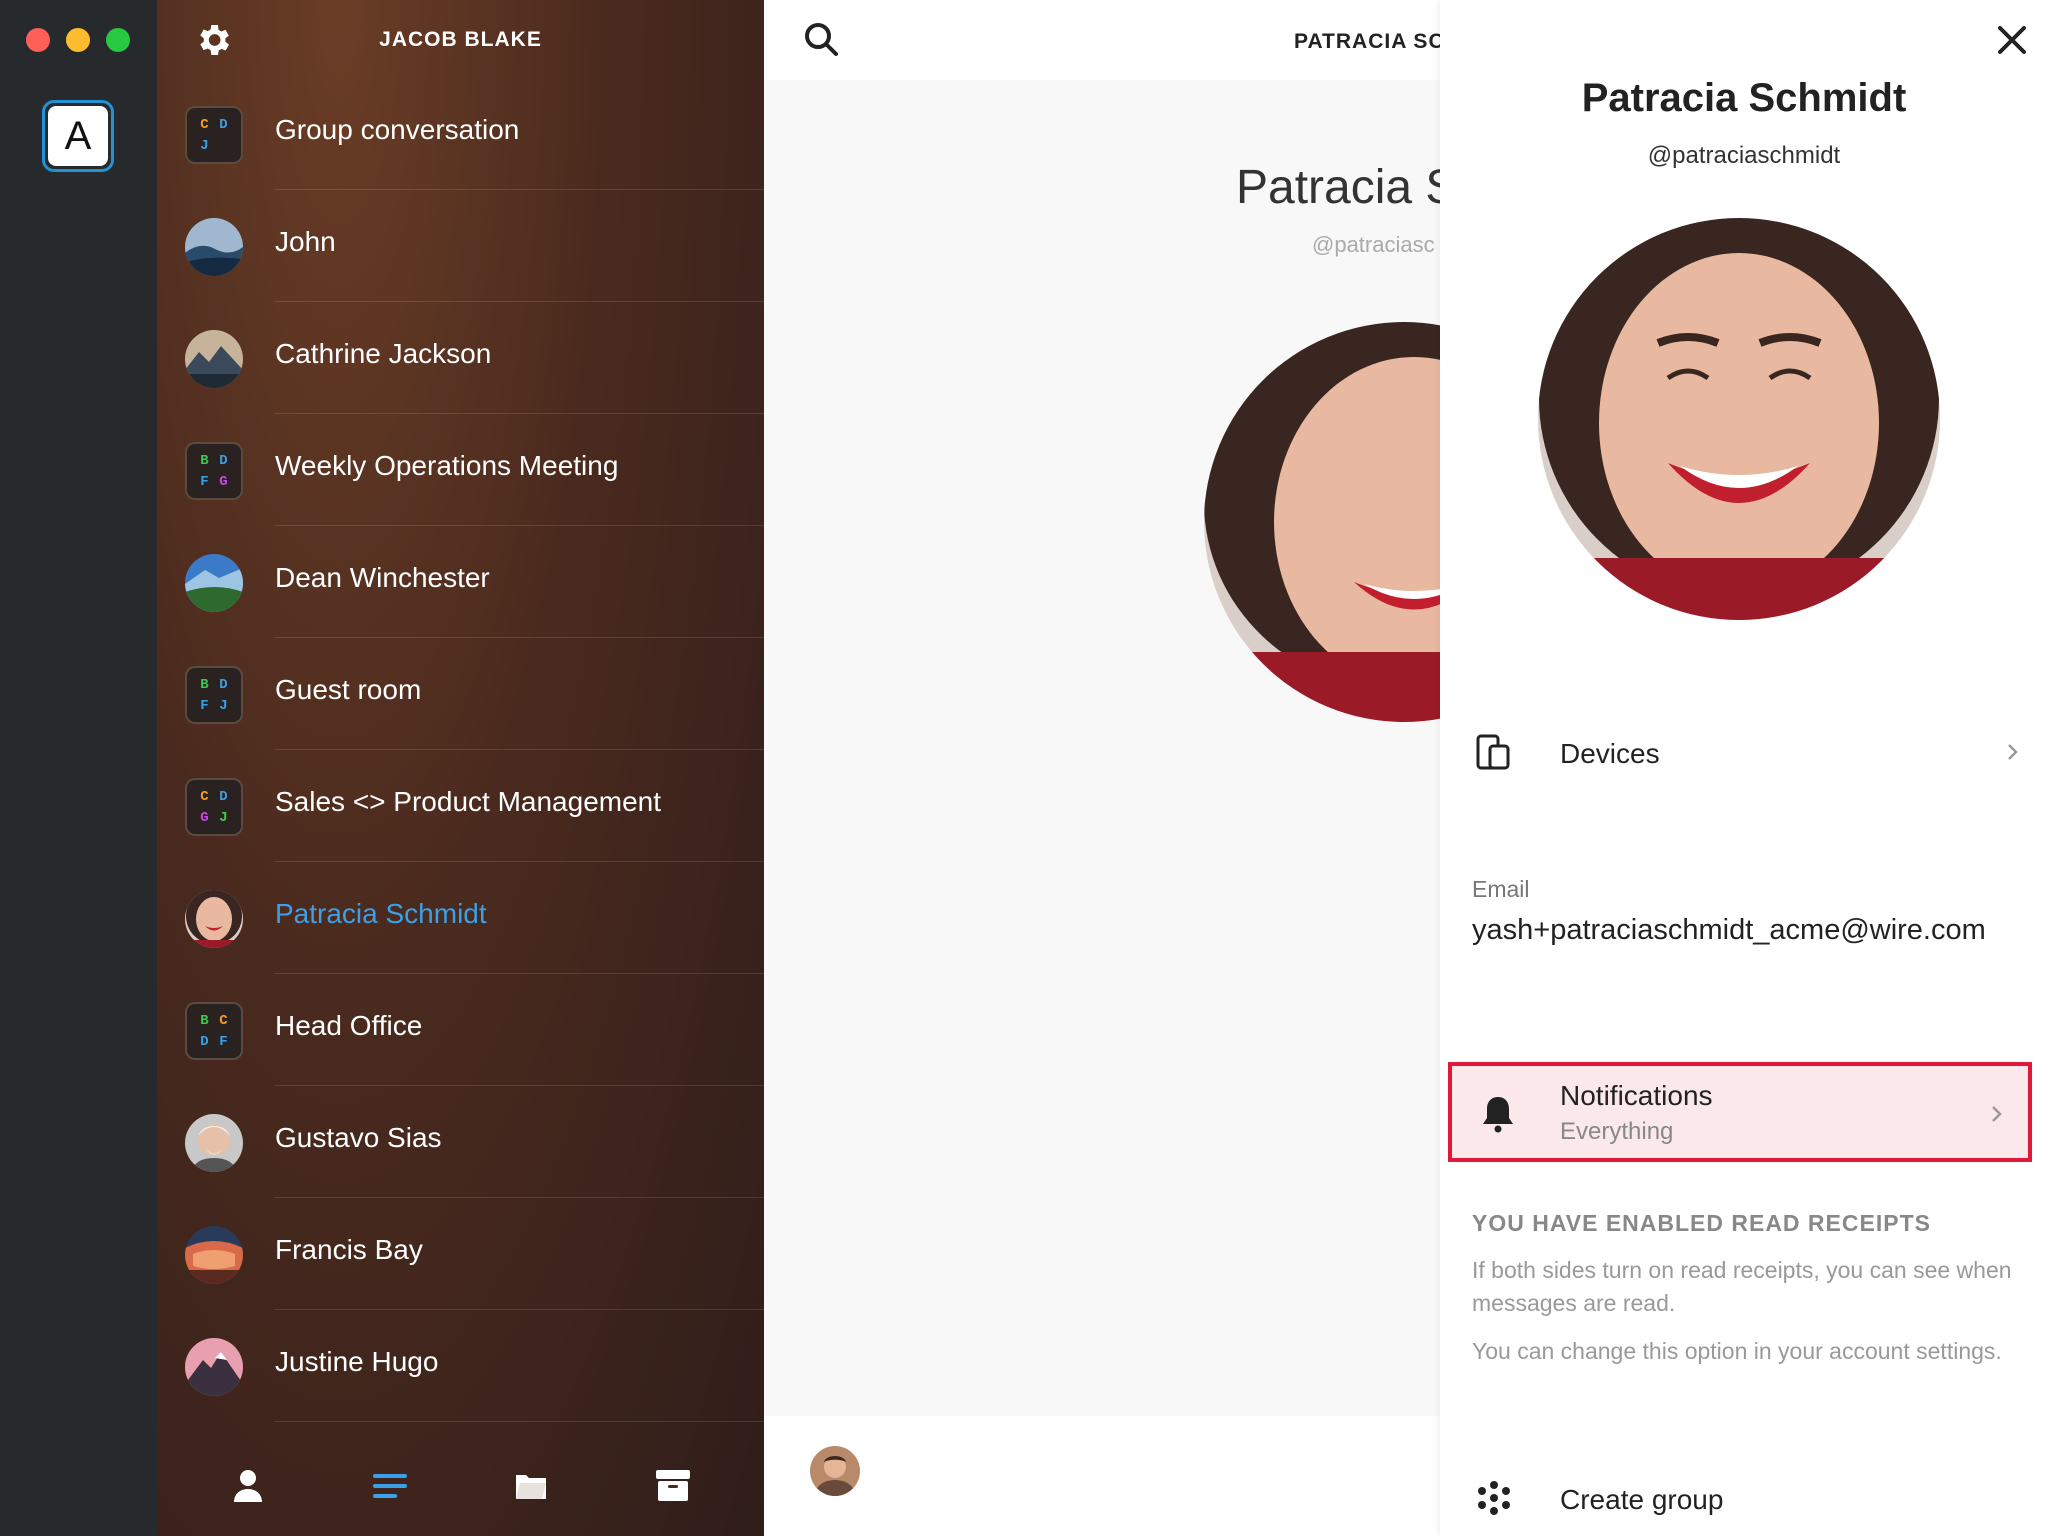  What do you see at coordinates (223, 145) in the screenshot?
I see `group-member-initial` at bounding box center [223, 145].